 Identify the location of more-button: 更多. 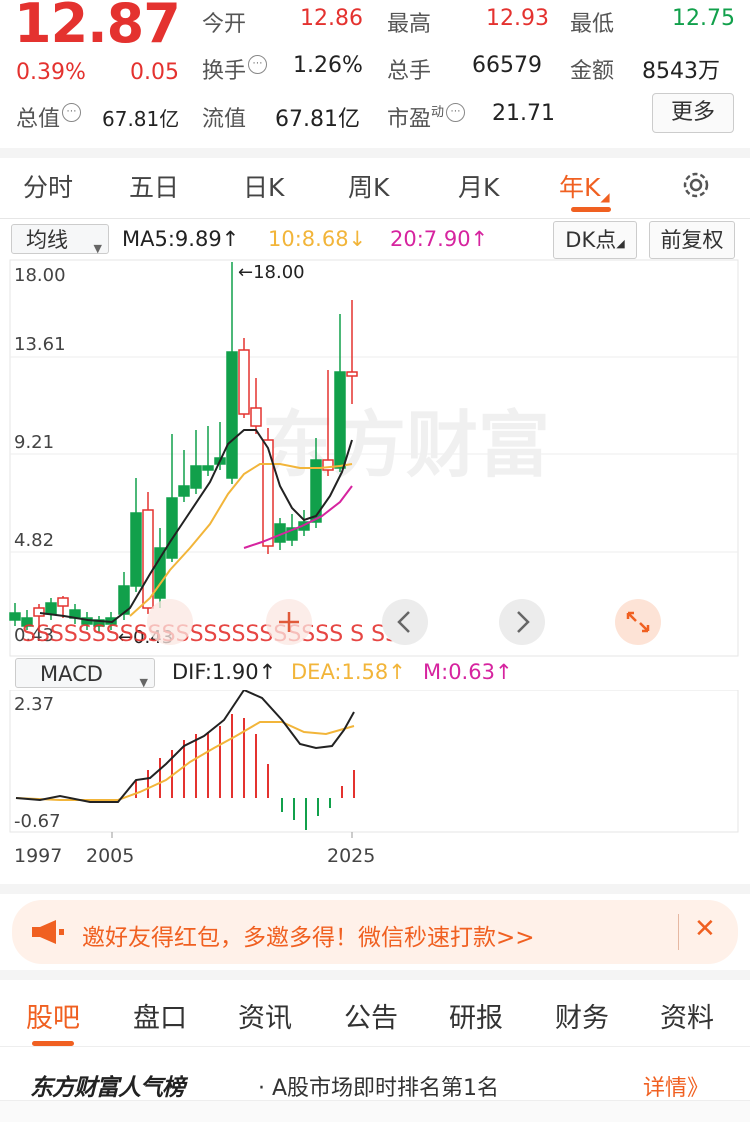
(693, 113).